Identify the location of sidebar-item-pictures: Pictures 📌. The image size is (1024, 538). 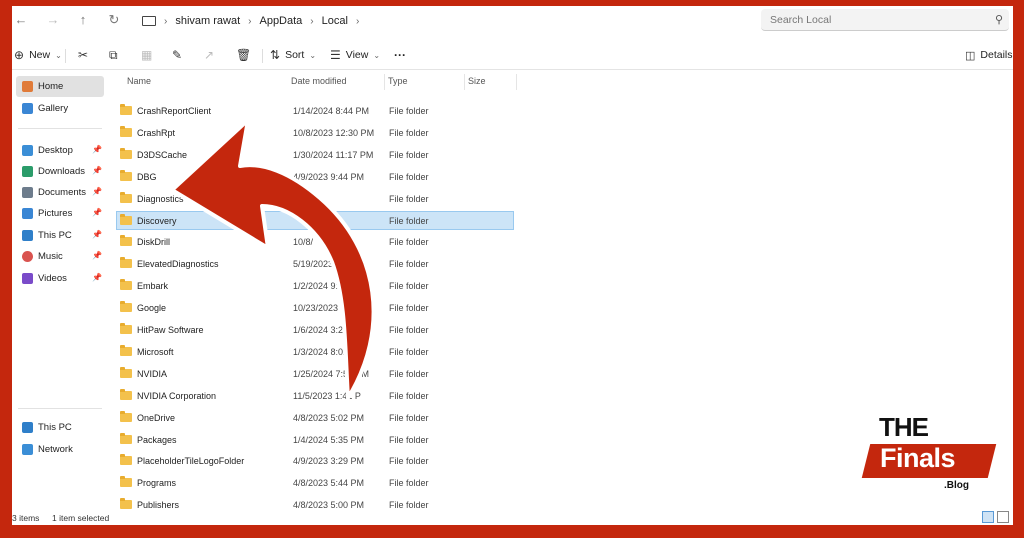
(60, 213).